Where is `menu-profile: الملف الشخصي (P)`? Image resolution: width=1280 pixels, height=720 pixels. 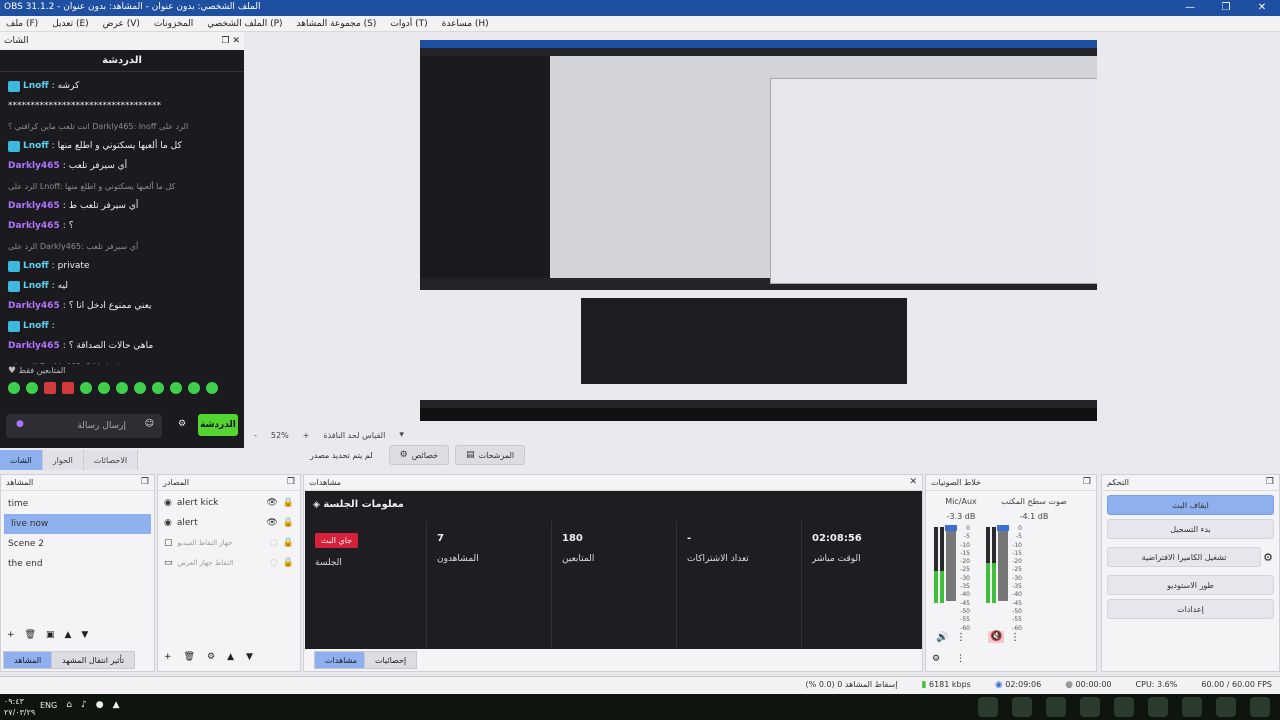 menu-profile: الملف الشخصي (P) is located at coordinates (244, 24).